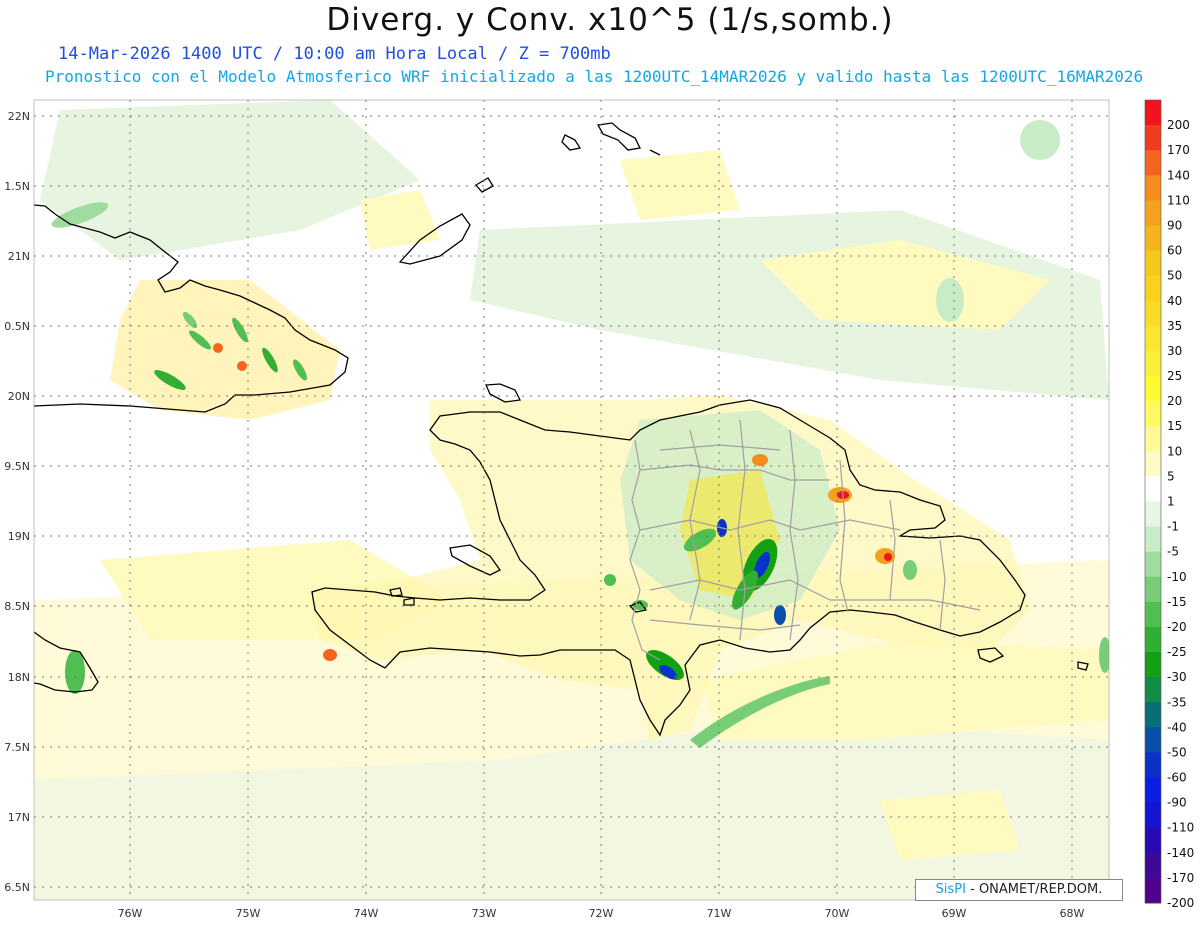 The height and width of the screenshot is (927, 1200). I want to click on colorbar-label: 30, so click(1174, 351).